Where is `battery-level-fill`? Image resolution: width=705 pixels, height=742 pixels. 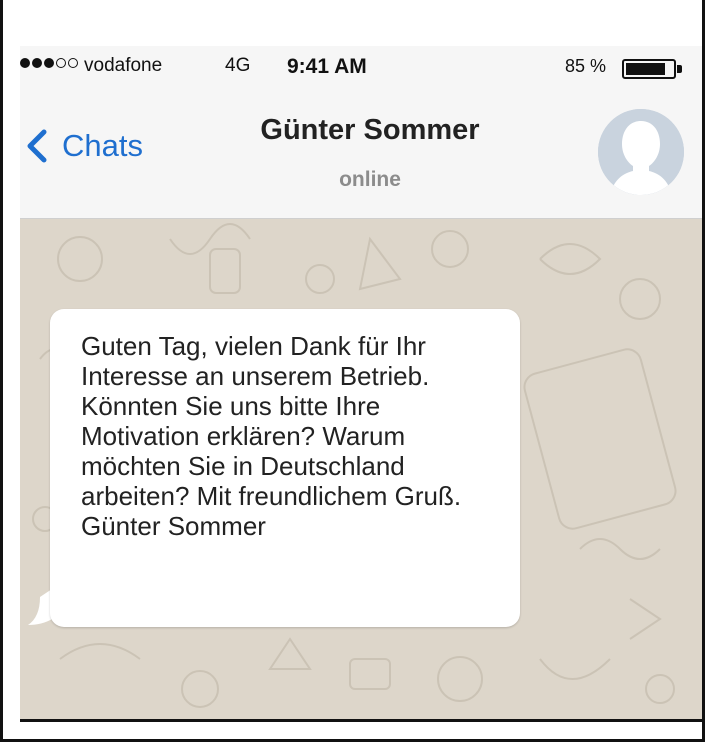
battery-level-fill is located at coordinates (646, 69).